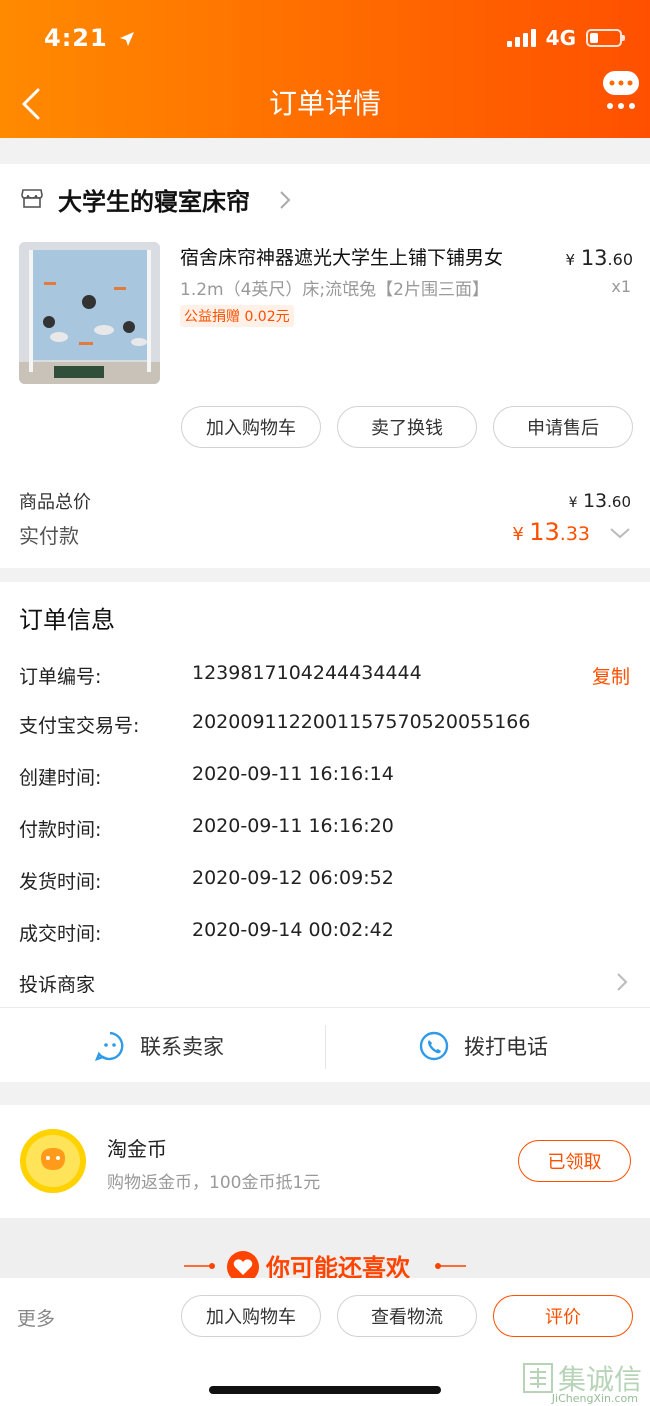 Image resolution: width=650 pixels, height=1406 pixels. I want to click on goods-total-value: ¥ 13.60, so click(599, 501).